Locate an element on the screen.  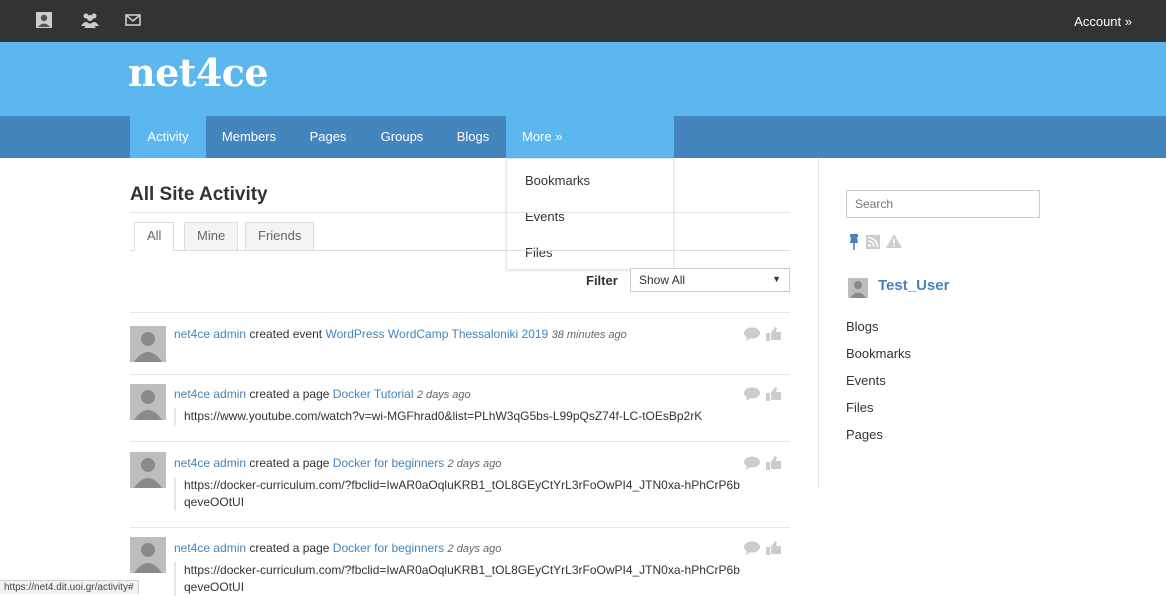
mail-icon is located at coordinates (133, 20).